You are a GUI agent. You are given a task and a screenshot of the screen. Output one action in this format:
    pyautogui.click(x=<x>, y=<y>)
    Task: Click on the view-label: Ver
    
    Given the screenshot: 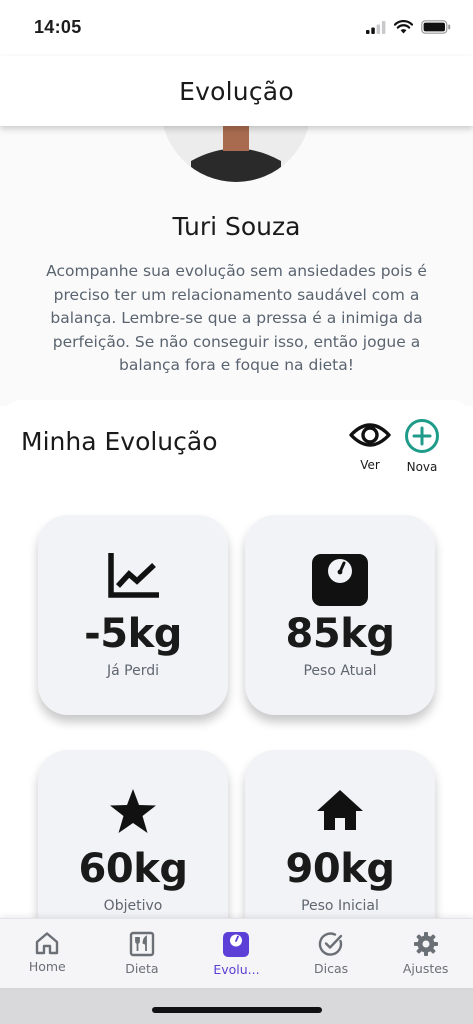 What is the action you would take?
    pyautogui.click(x=370, y=465)
    